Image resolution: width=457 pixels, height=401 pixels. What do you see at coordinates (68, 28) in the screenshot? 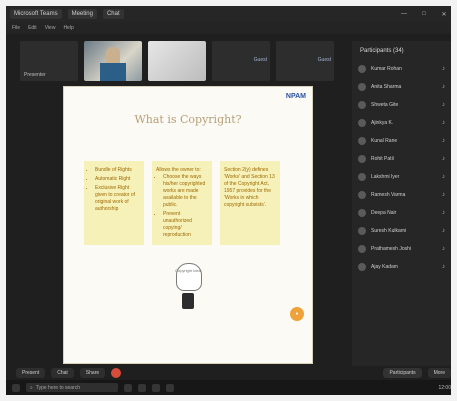
I see `menu-help: Help` at bounding box center [68, 28].